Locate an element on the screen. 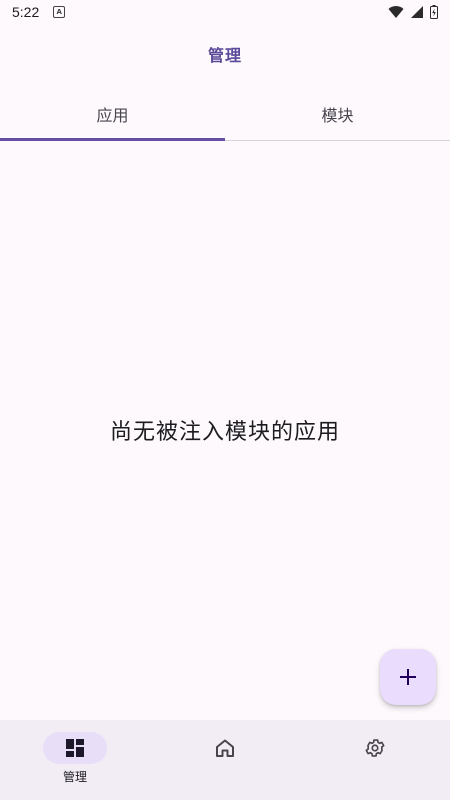  empty-state-message: 尚无被注入模块的应用 is located at coordinates (224, 432).